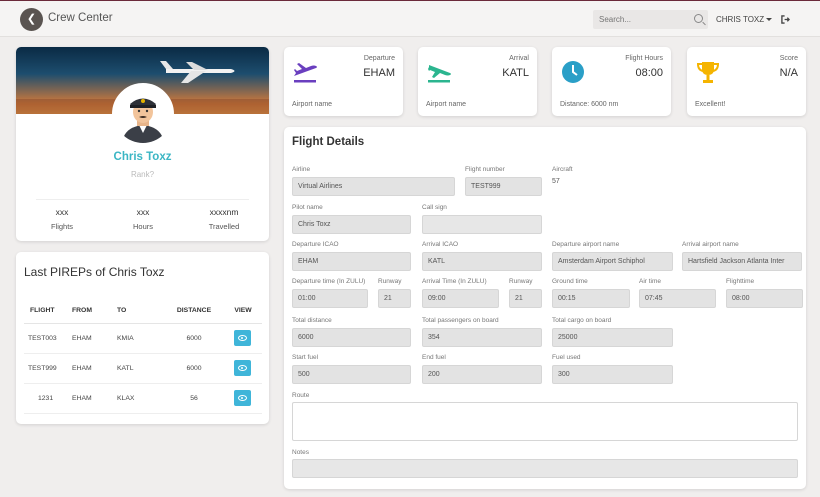 The width and height of the screenshot is (820, 497). What do you see at coordinates (482, 337) in the screenshot?
I see `pax-field: 354` at bounding box center [482, 337].